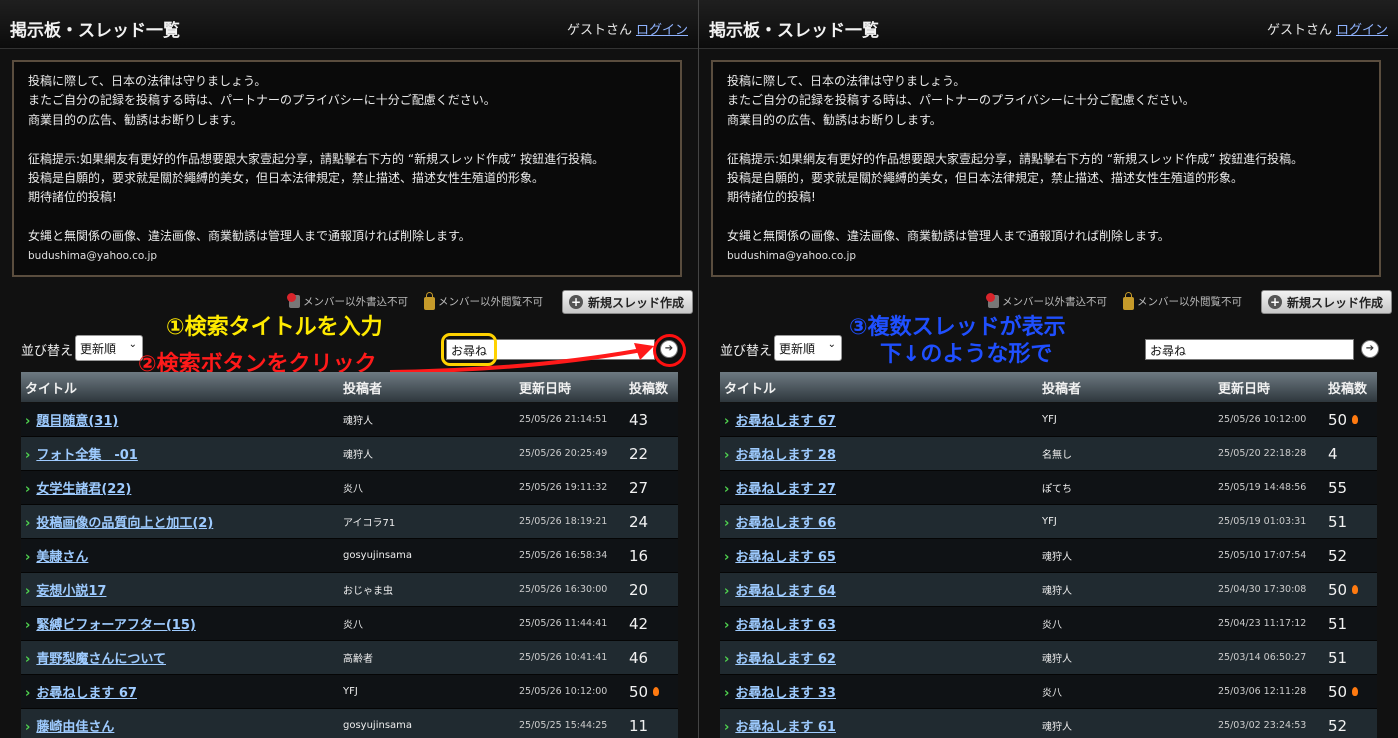  What do you see at coordinates (1048, 521) in the screenshot?
I see `table-row: お尋ねします 66 YFJ25/05/19 01:03:3151` at bounding box center [1048, 521].